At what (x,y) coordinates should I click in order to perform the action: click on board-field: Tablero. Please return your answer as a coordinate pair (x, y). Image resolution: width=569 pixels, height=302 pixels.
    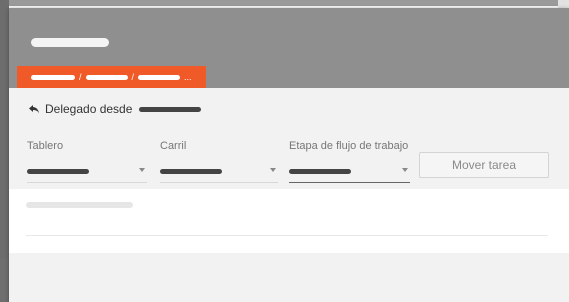
    Looking at the image, I should click on (87, 161).